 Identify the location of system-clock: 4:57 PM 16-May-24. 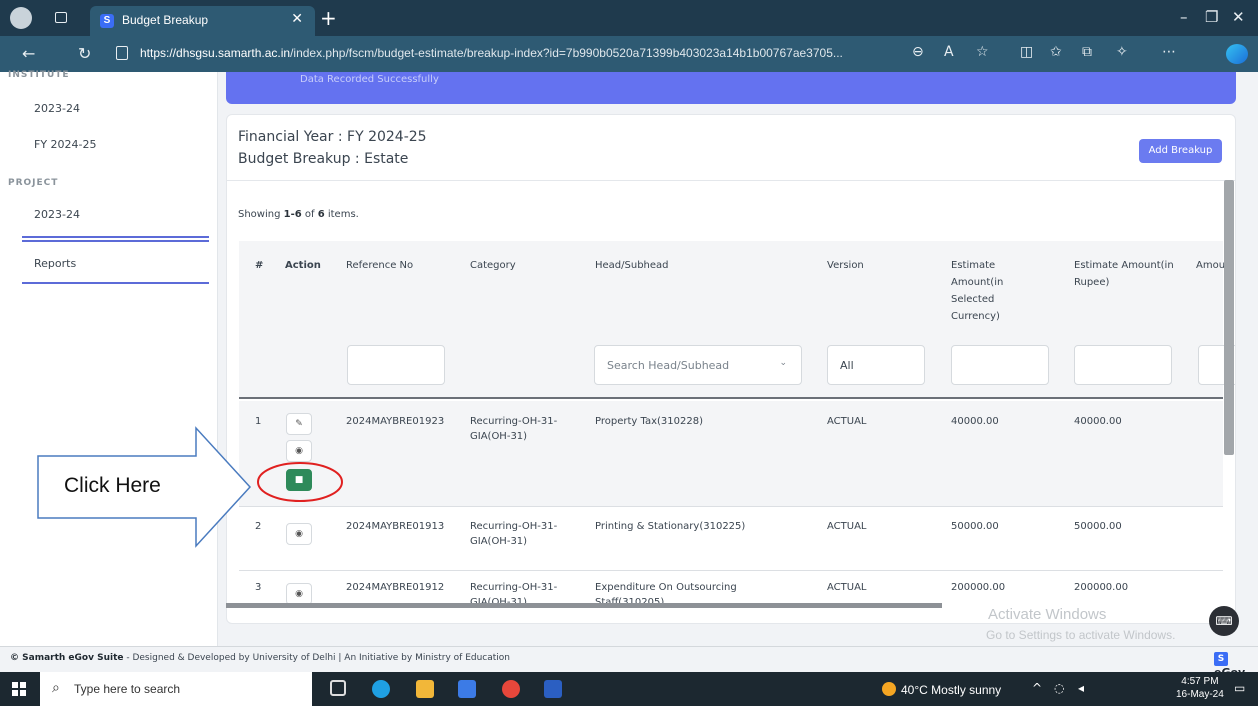
(1200, 688).